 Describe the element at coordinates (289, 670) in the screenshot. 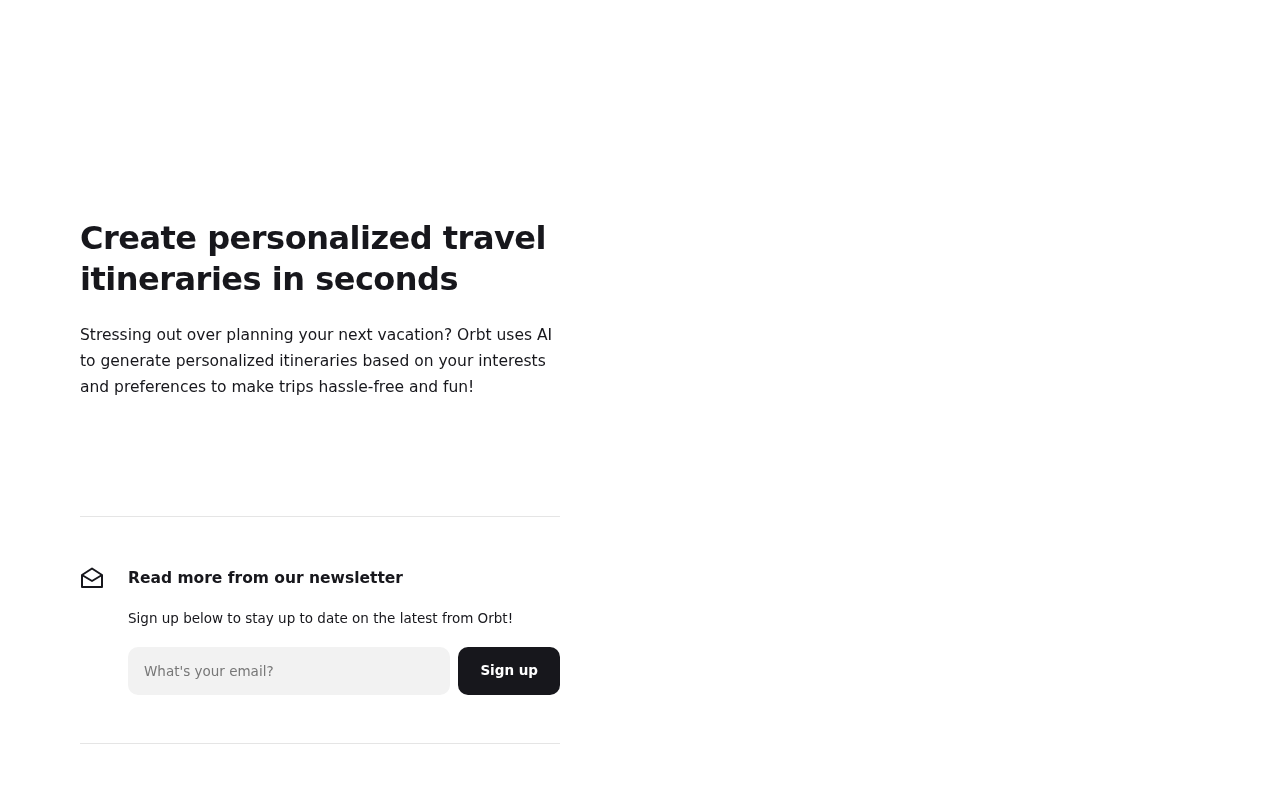

I see `email-field: What's your email?` at that location.